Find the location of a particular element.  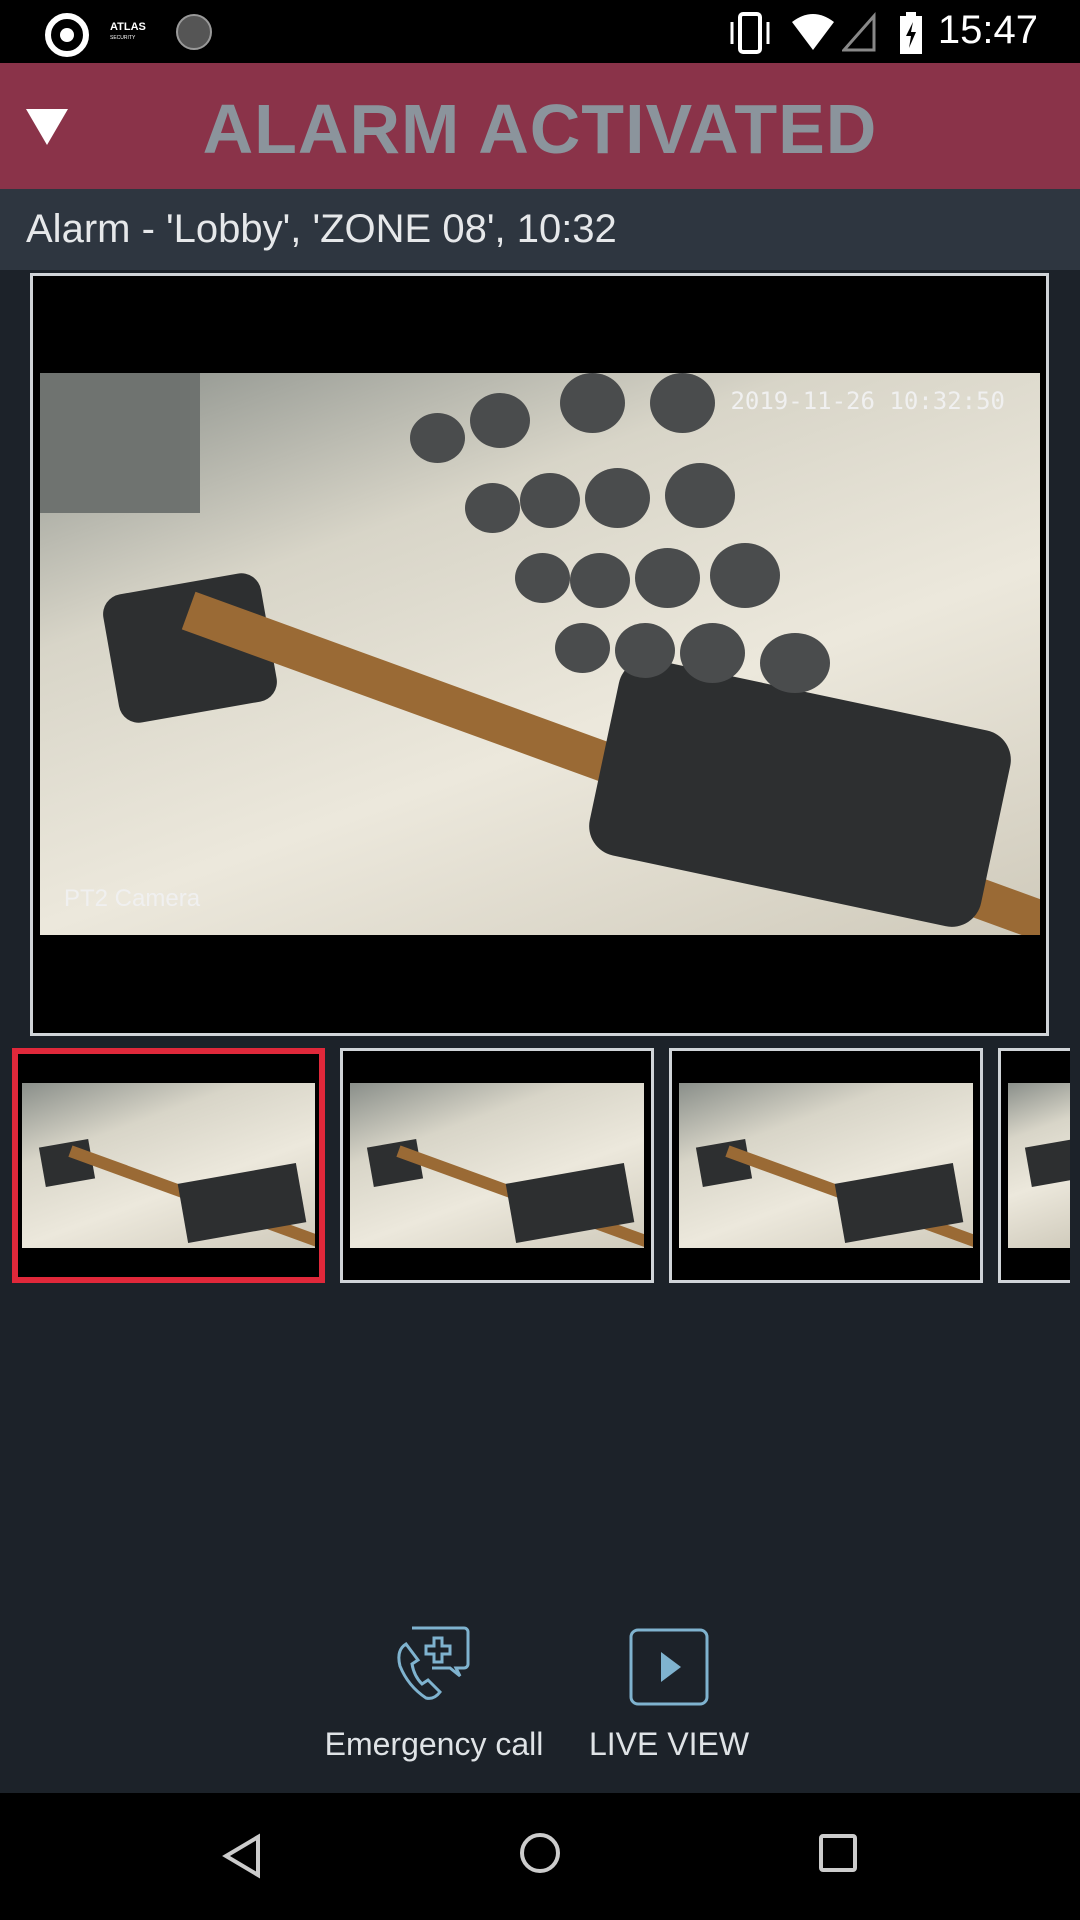

status-bar: ATLAS SECURITY 15:47 is located at coordinates (540, 31).